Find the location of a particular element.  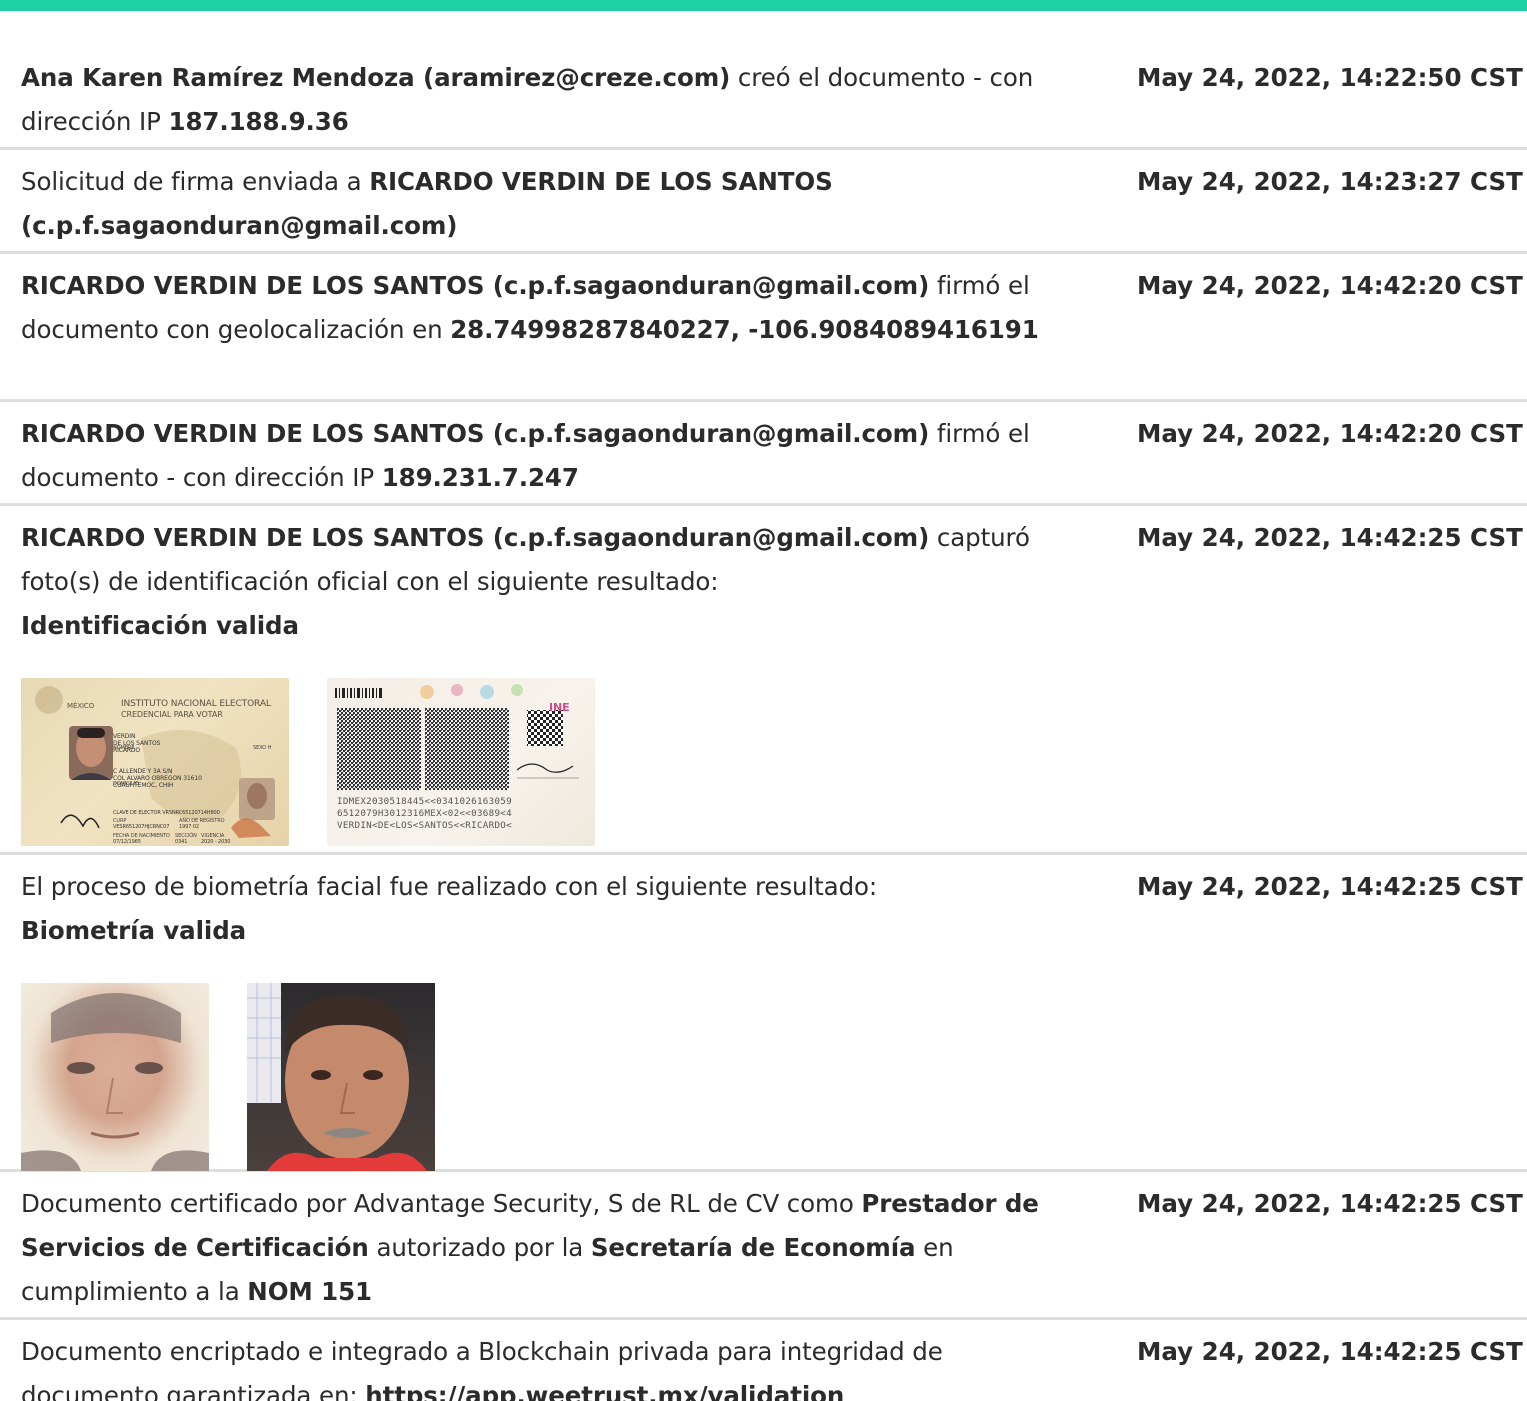

id-name: VERDIN DE LOS SANTOS RICARDO is located at coordinates (136, 743).